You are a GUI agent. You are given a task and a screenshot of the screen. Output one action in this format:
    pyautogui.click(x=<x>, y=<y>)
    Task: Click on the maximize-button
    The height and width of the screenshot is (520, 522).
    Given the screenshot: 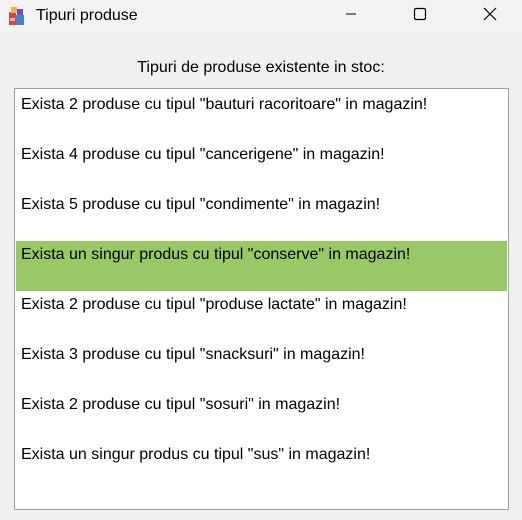 What is the action you would take?
    pyautogui.click(x=420, y=16)
    